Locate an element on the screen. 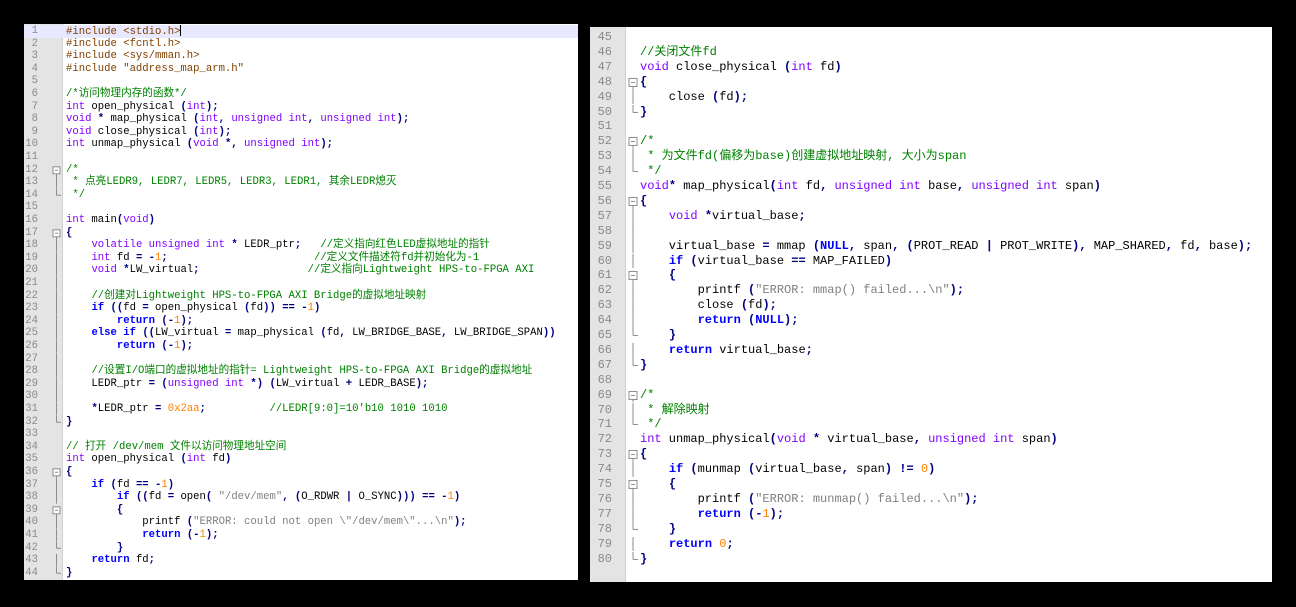 The width and height of the screenshot is (1296, 607). code-line: 37 if (fd == -1) is located at coordinates (301, 485).